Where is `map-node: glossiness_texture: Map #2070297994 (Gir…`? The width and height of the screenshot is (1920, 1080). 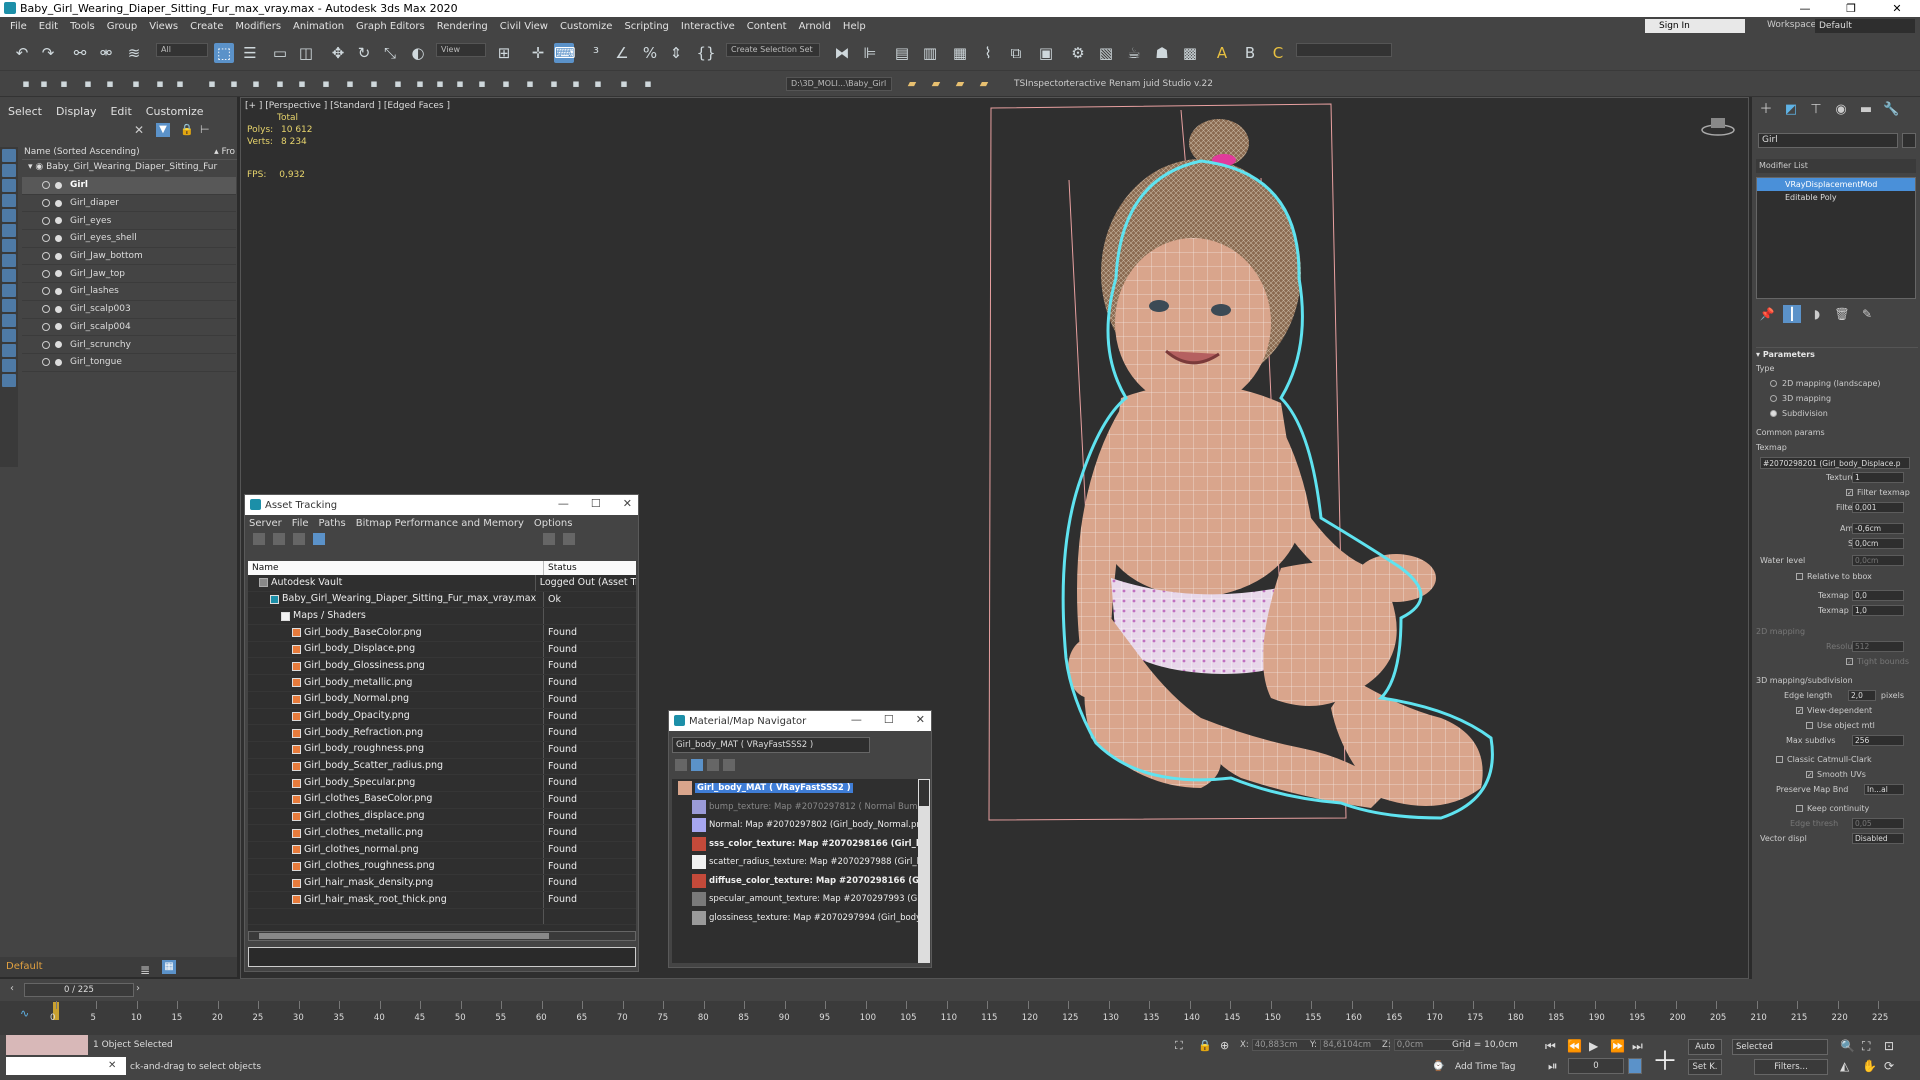
map-node: glossiness_texture: Map #2070297994 (Gir… is located at coordinates (795, 918).